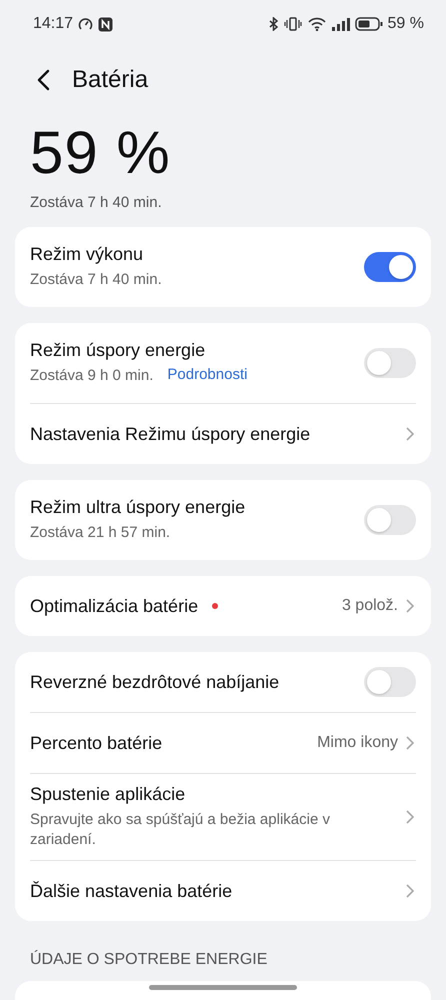 This screenshot has width=446, height=1000. Describe the element at coordinates (406, 24) in the screenshot. I see `battery-percent: 59 %` at that location.